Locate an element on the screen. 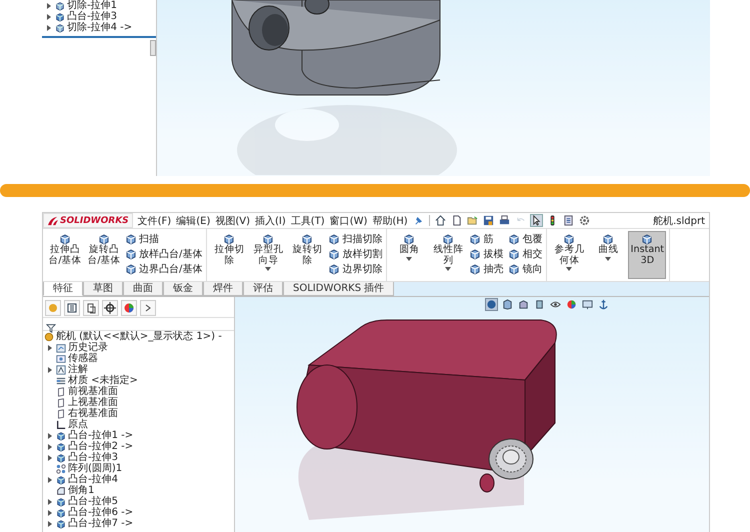 This screenshot has width=750, height=532. menu-item: 窗口(W) is located at coordinates (349, 221).